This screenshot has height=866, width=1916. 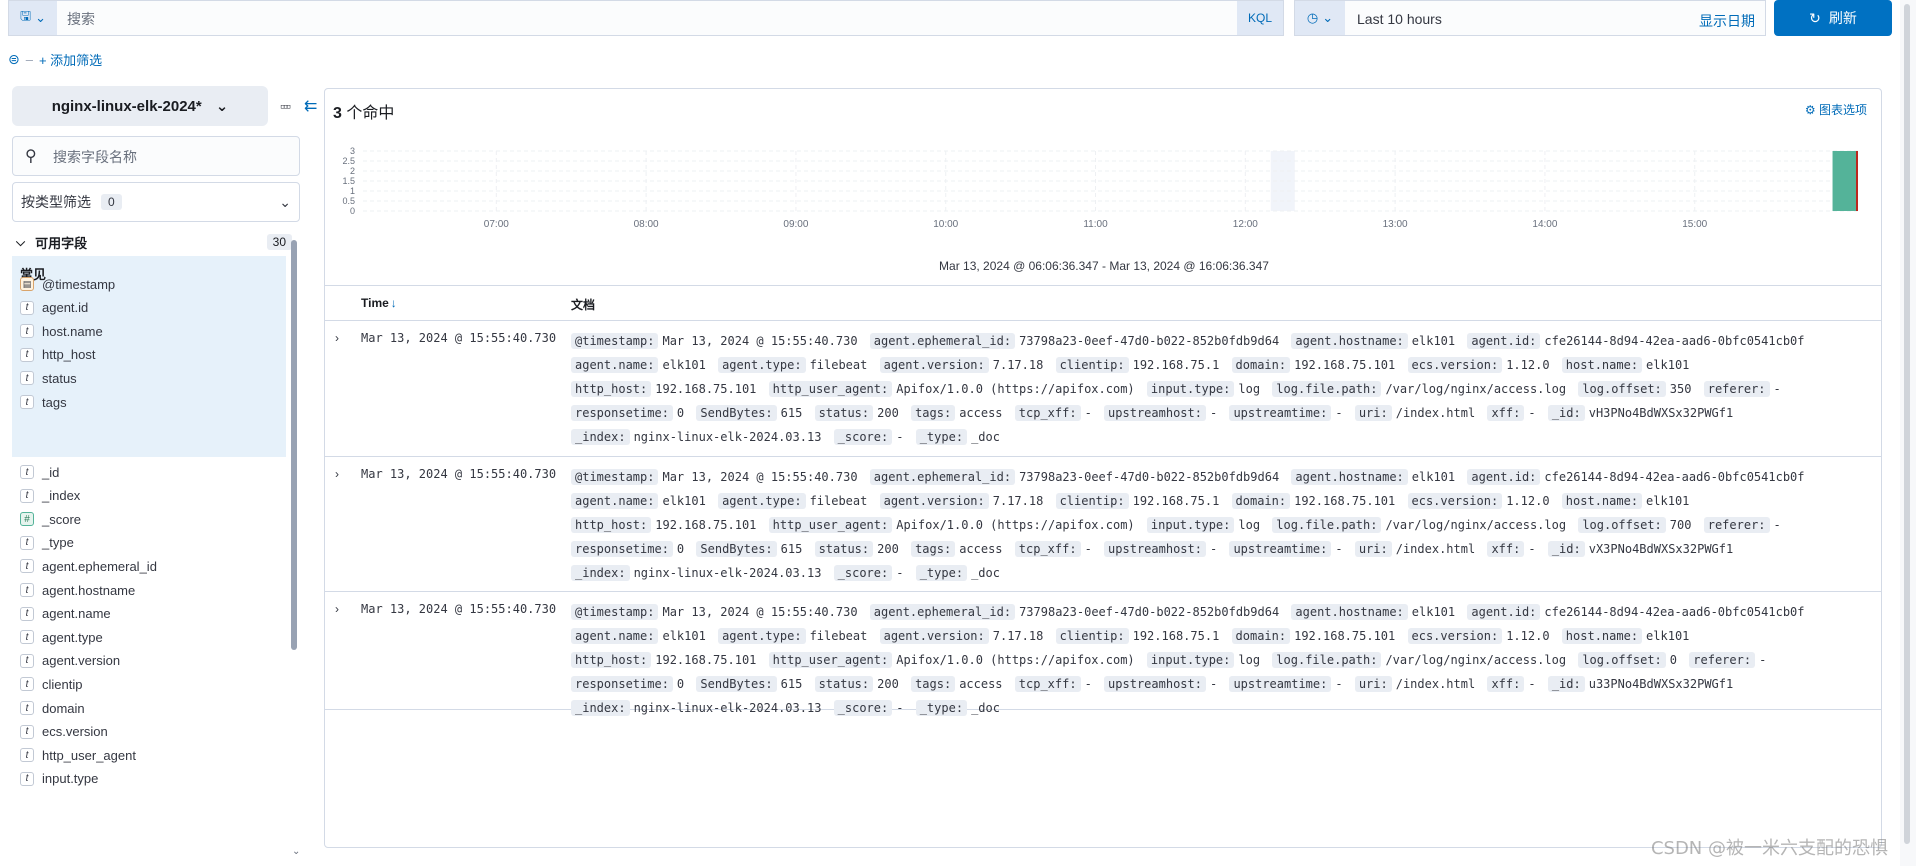 I want to click on time-range-label: Last 10 hours, so click(x=1399, y=19).